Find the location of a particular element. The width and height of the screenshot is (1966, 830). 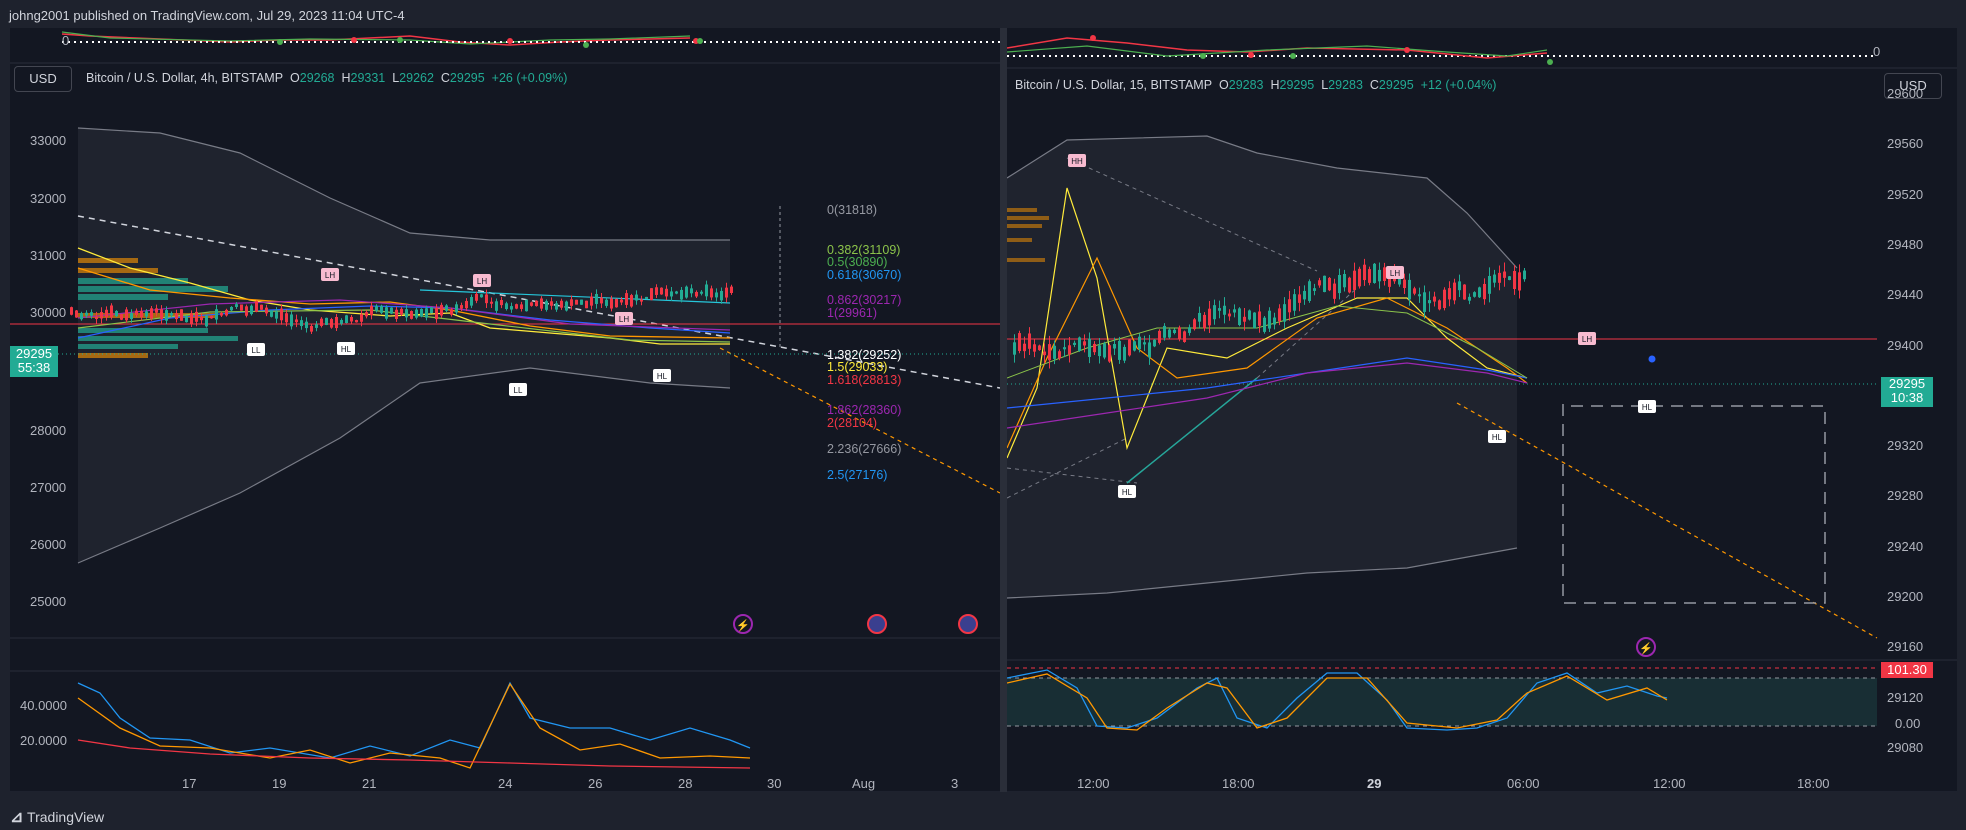

time-axis-label: 21 is located at coordinates (369, 783).